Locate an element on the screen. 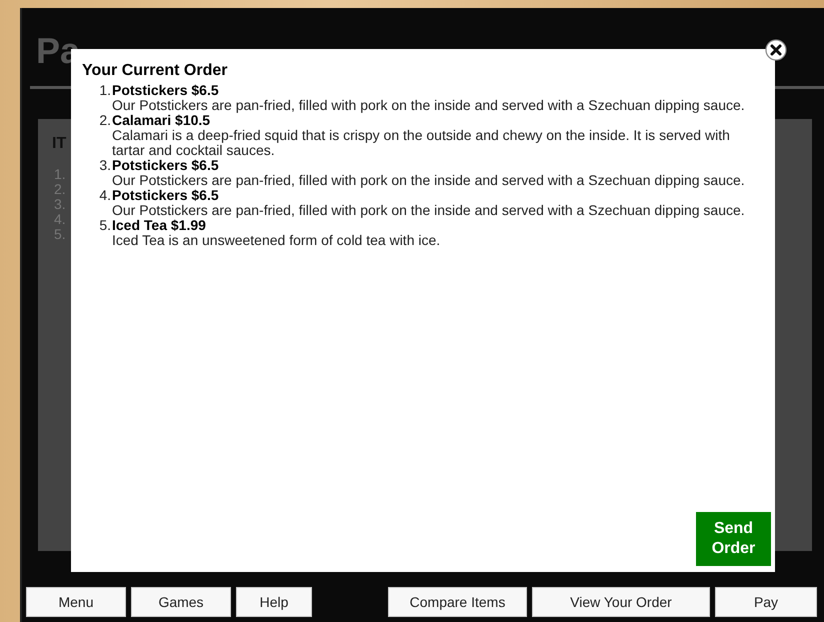  nav-button: Games is located at coordinates (181, 602).